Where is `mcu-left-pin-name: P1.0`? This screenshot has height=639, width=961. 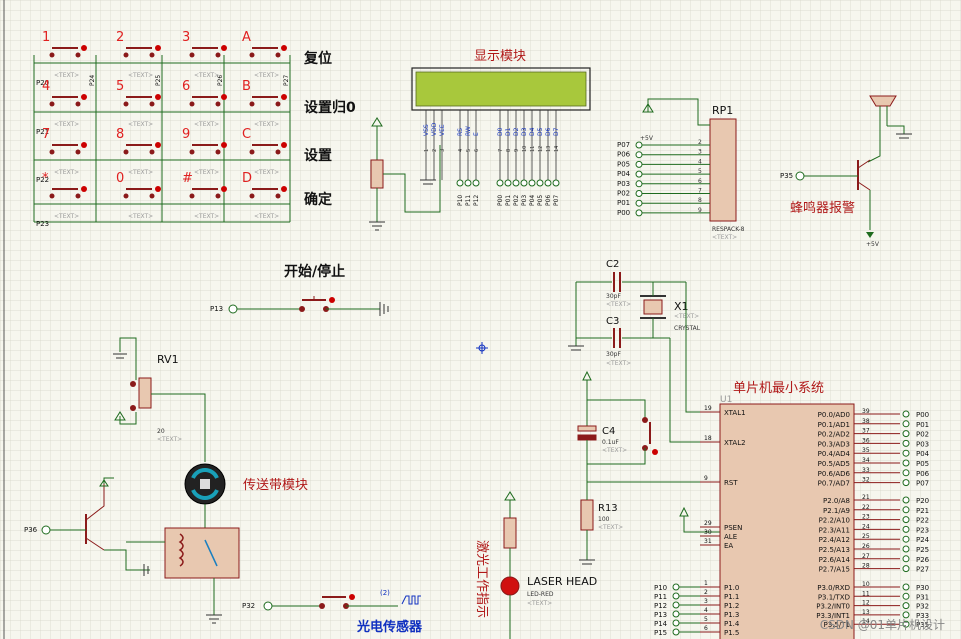
mcu-left-pin-name: P1.0 is located at coordinates (731, 588).